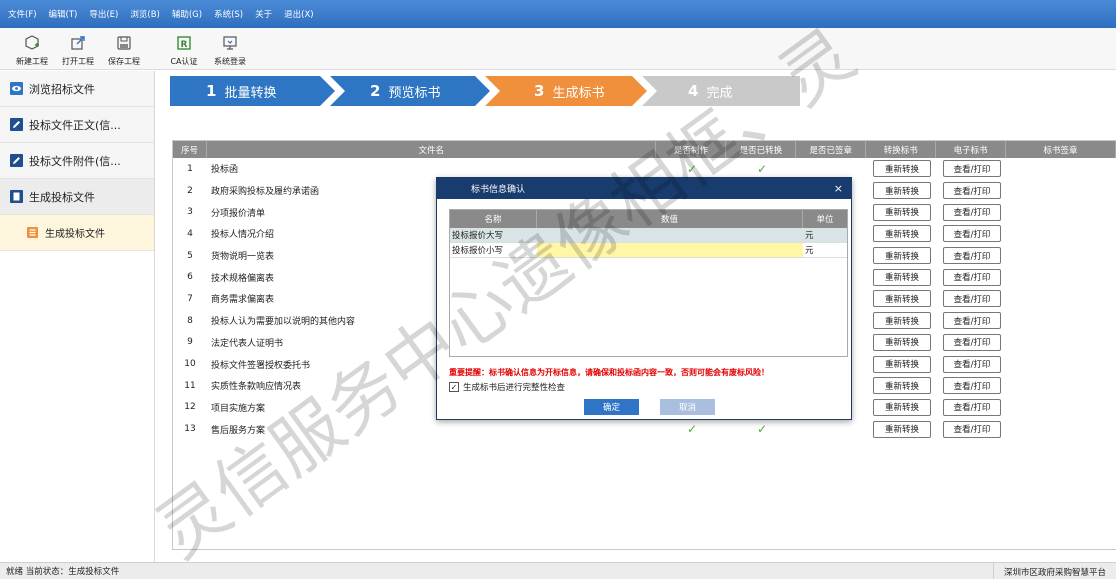 The height and width of the screenshot is (579, 1116). I want to click on toolbar-label: 系统登录, so click(230, 61).